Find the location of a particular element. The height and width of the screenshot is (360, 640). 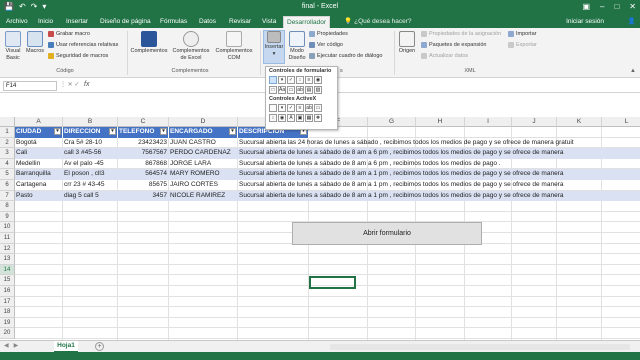

row-header-12: 12 is located at coordinates (7, 249).